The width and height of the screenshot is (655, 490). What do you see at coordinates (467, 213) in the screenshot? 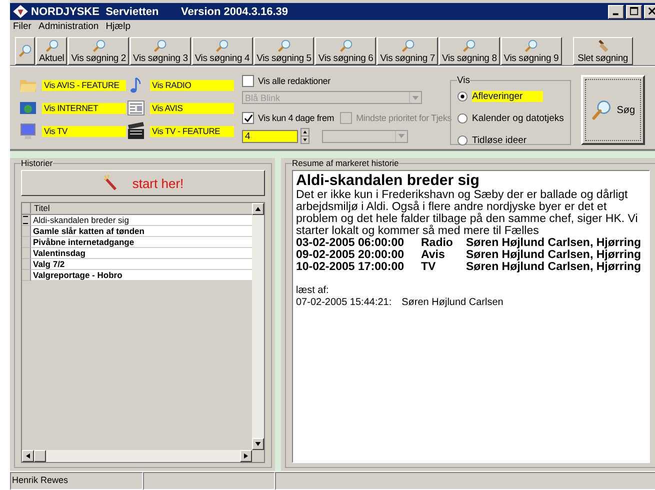
I see `story-summary: Det er ikke kun i Frederikshavn og Sæby der er ballade og dårligt arbejdsmiljø i Aldi. Også i flere andre nordjyske byer er det et problem og det hele falder tilbage på den samme chef, siger HK. Vi starter lokalt og kommer så med mere til Fælles` at bounding box center [467, 213].